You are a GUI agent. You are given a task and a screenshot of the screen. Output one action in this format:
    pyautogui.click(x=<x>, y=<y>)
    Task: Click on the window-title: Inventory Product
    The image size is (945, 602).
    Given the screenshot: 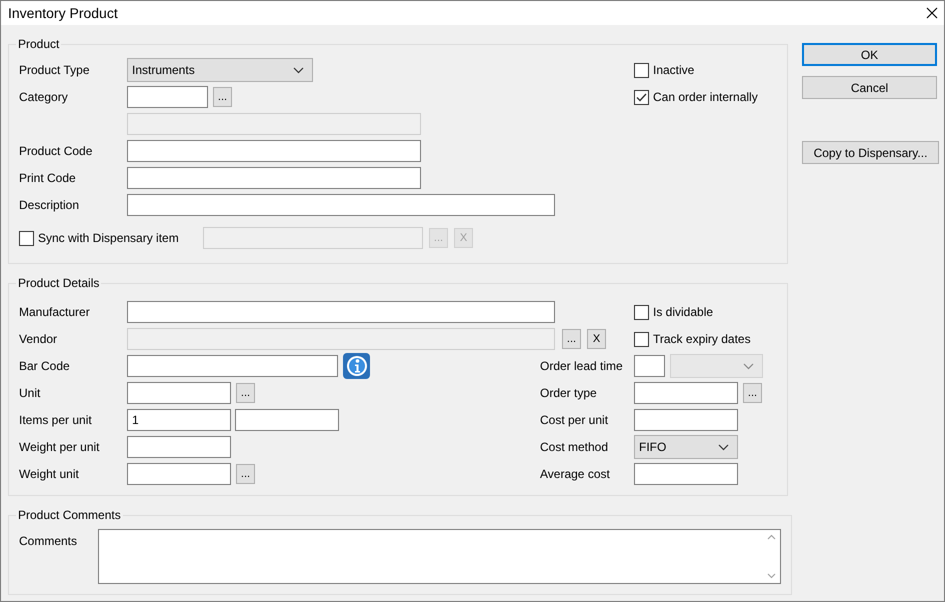 What is the action you would take?
    pyautogui.click(x=63, y=13)
    